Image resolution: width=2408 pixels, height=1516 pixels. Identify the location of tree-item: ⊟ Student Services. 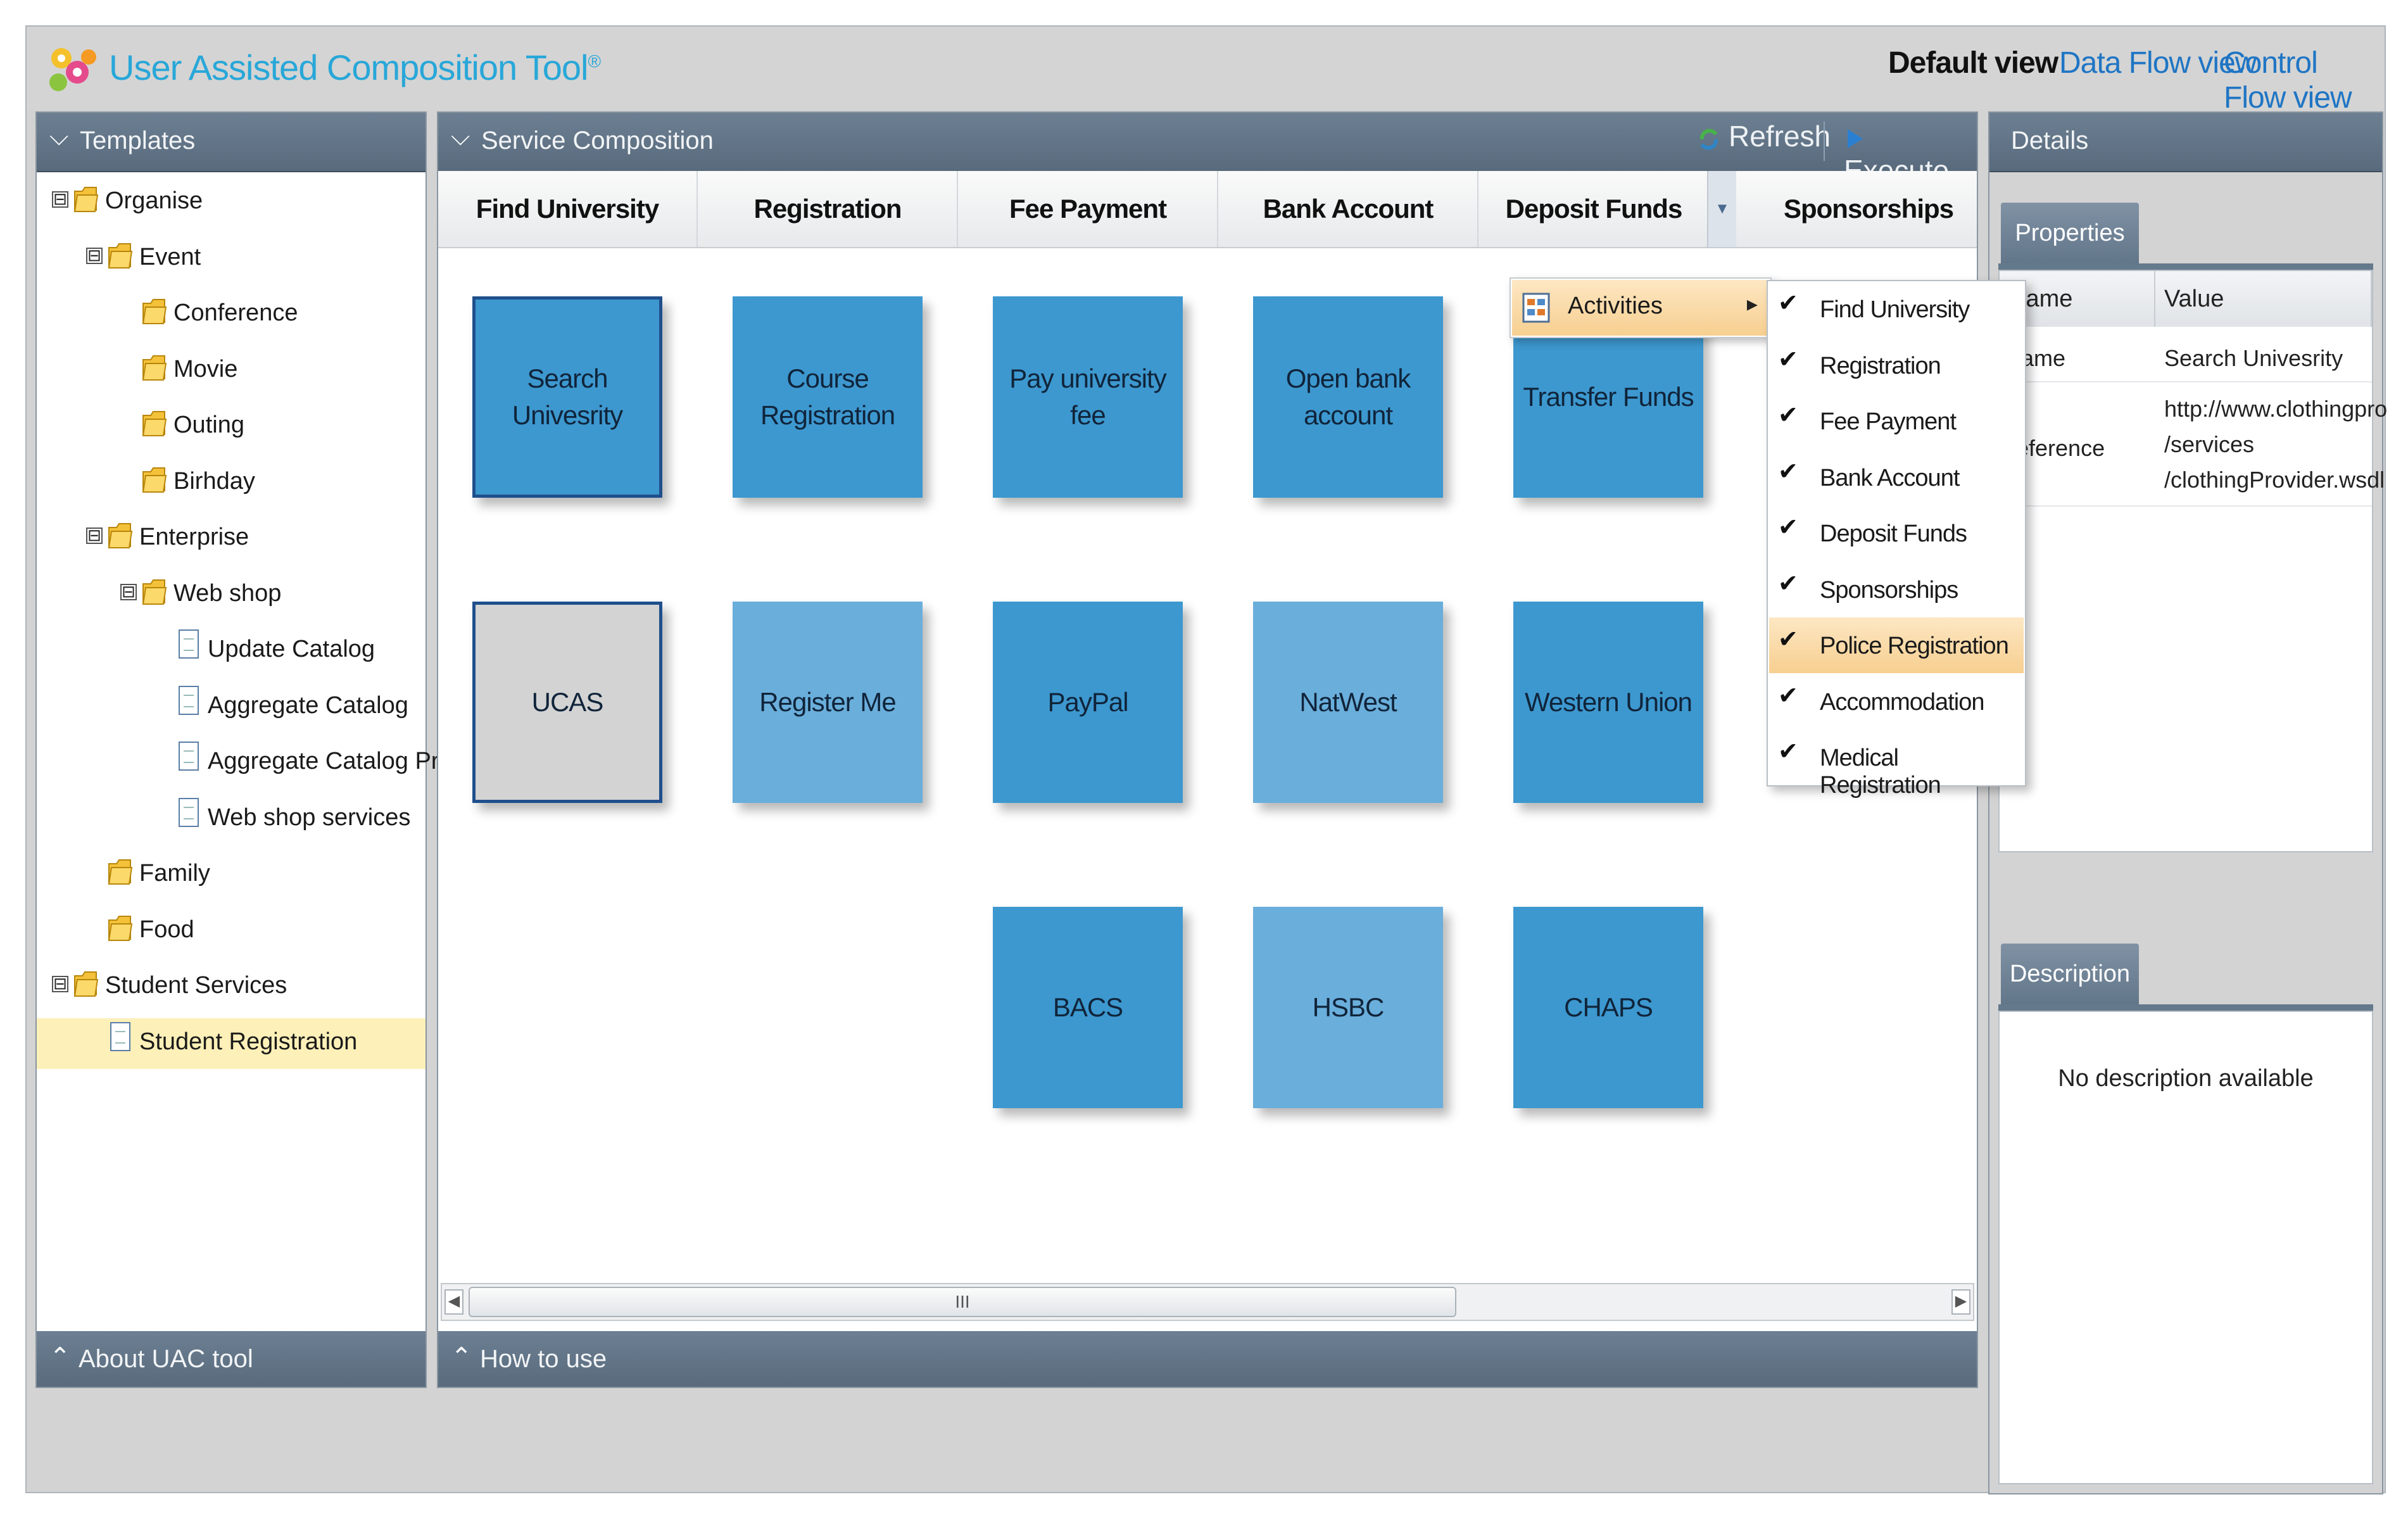
(231, 987).